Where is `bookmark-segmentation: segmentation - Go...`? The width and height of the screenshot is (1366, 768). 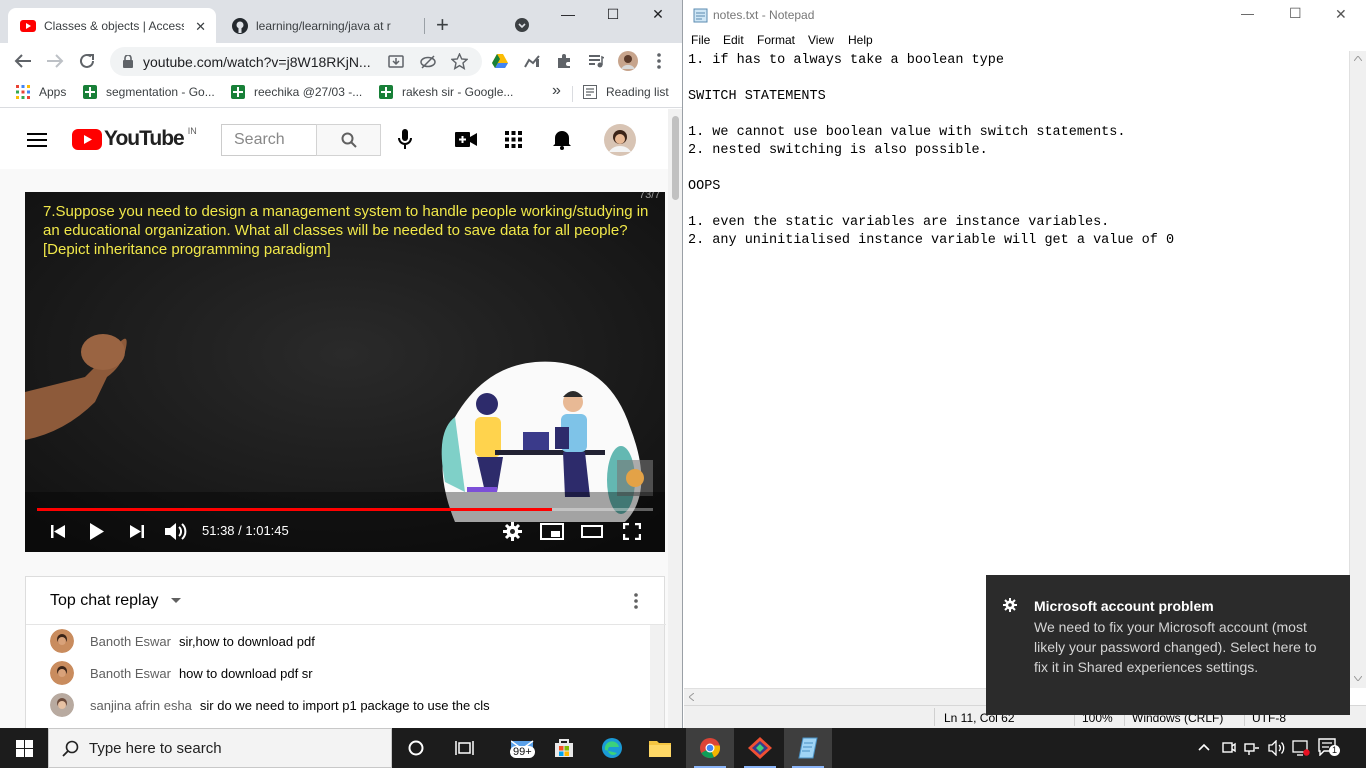
bookmark-segmentation: segmentation - Go... is located at coordinates (149, 92).